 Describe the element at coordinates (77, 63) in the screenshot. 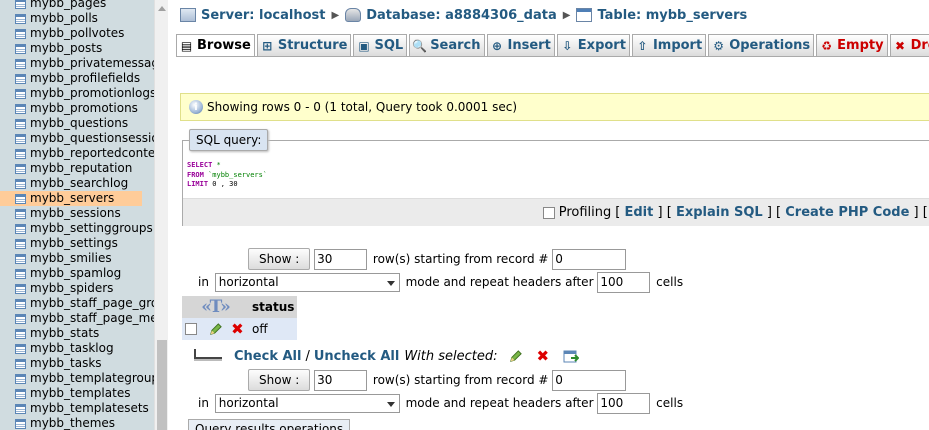

I see `sidebar-item-mybb_privatemessages: mybb_privatemessages` at that location.